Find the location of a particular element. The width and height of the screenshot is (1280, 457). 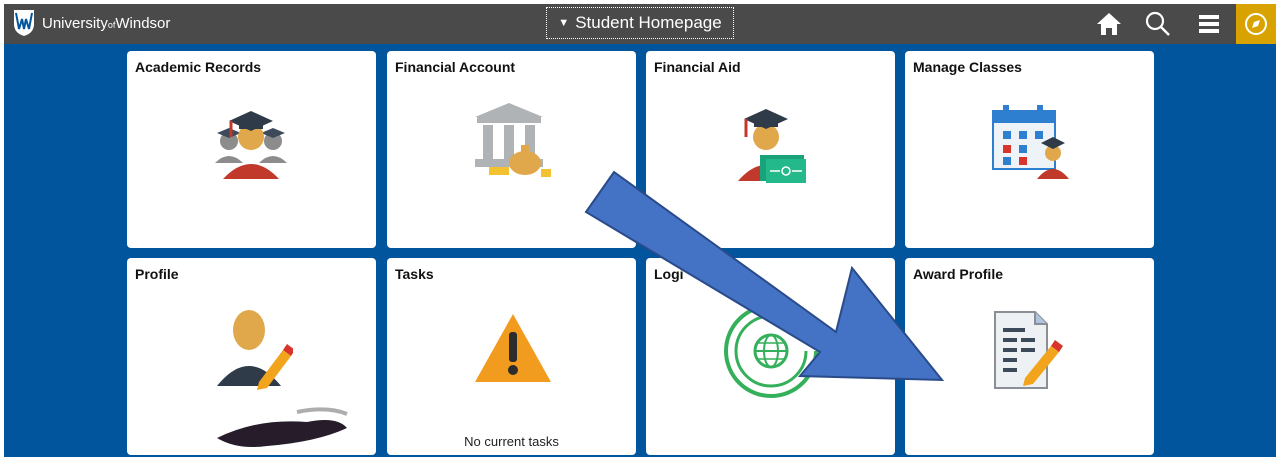

document-edit-icon is located at coordinates (1028, 350).